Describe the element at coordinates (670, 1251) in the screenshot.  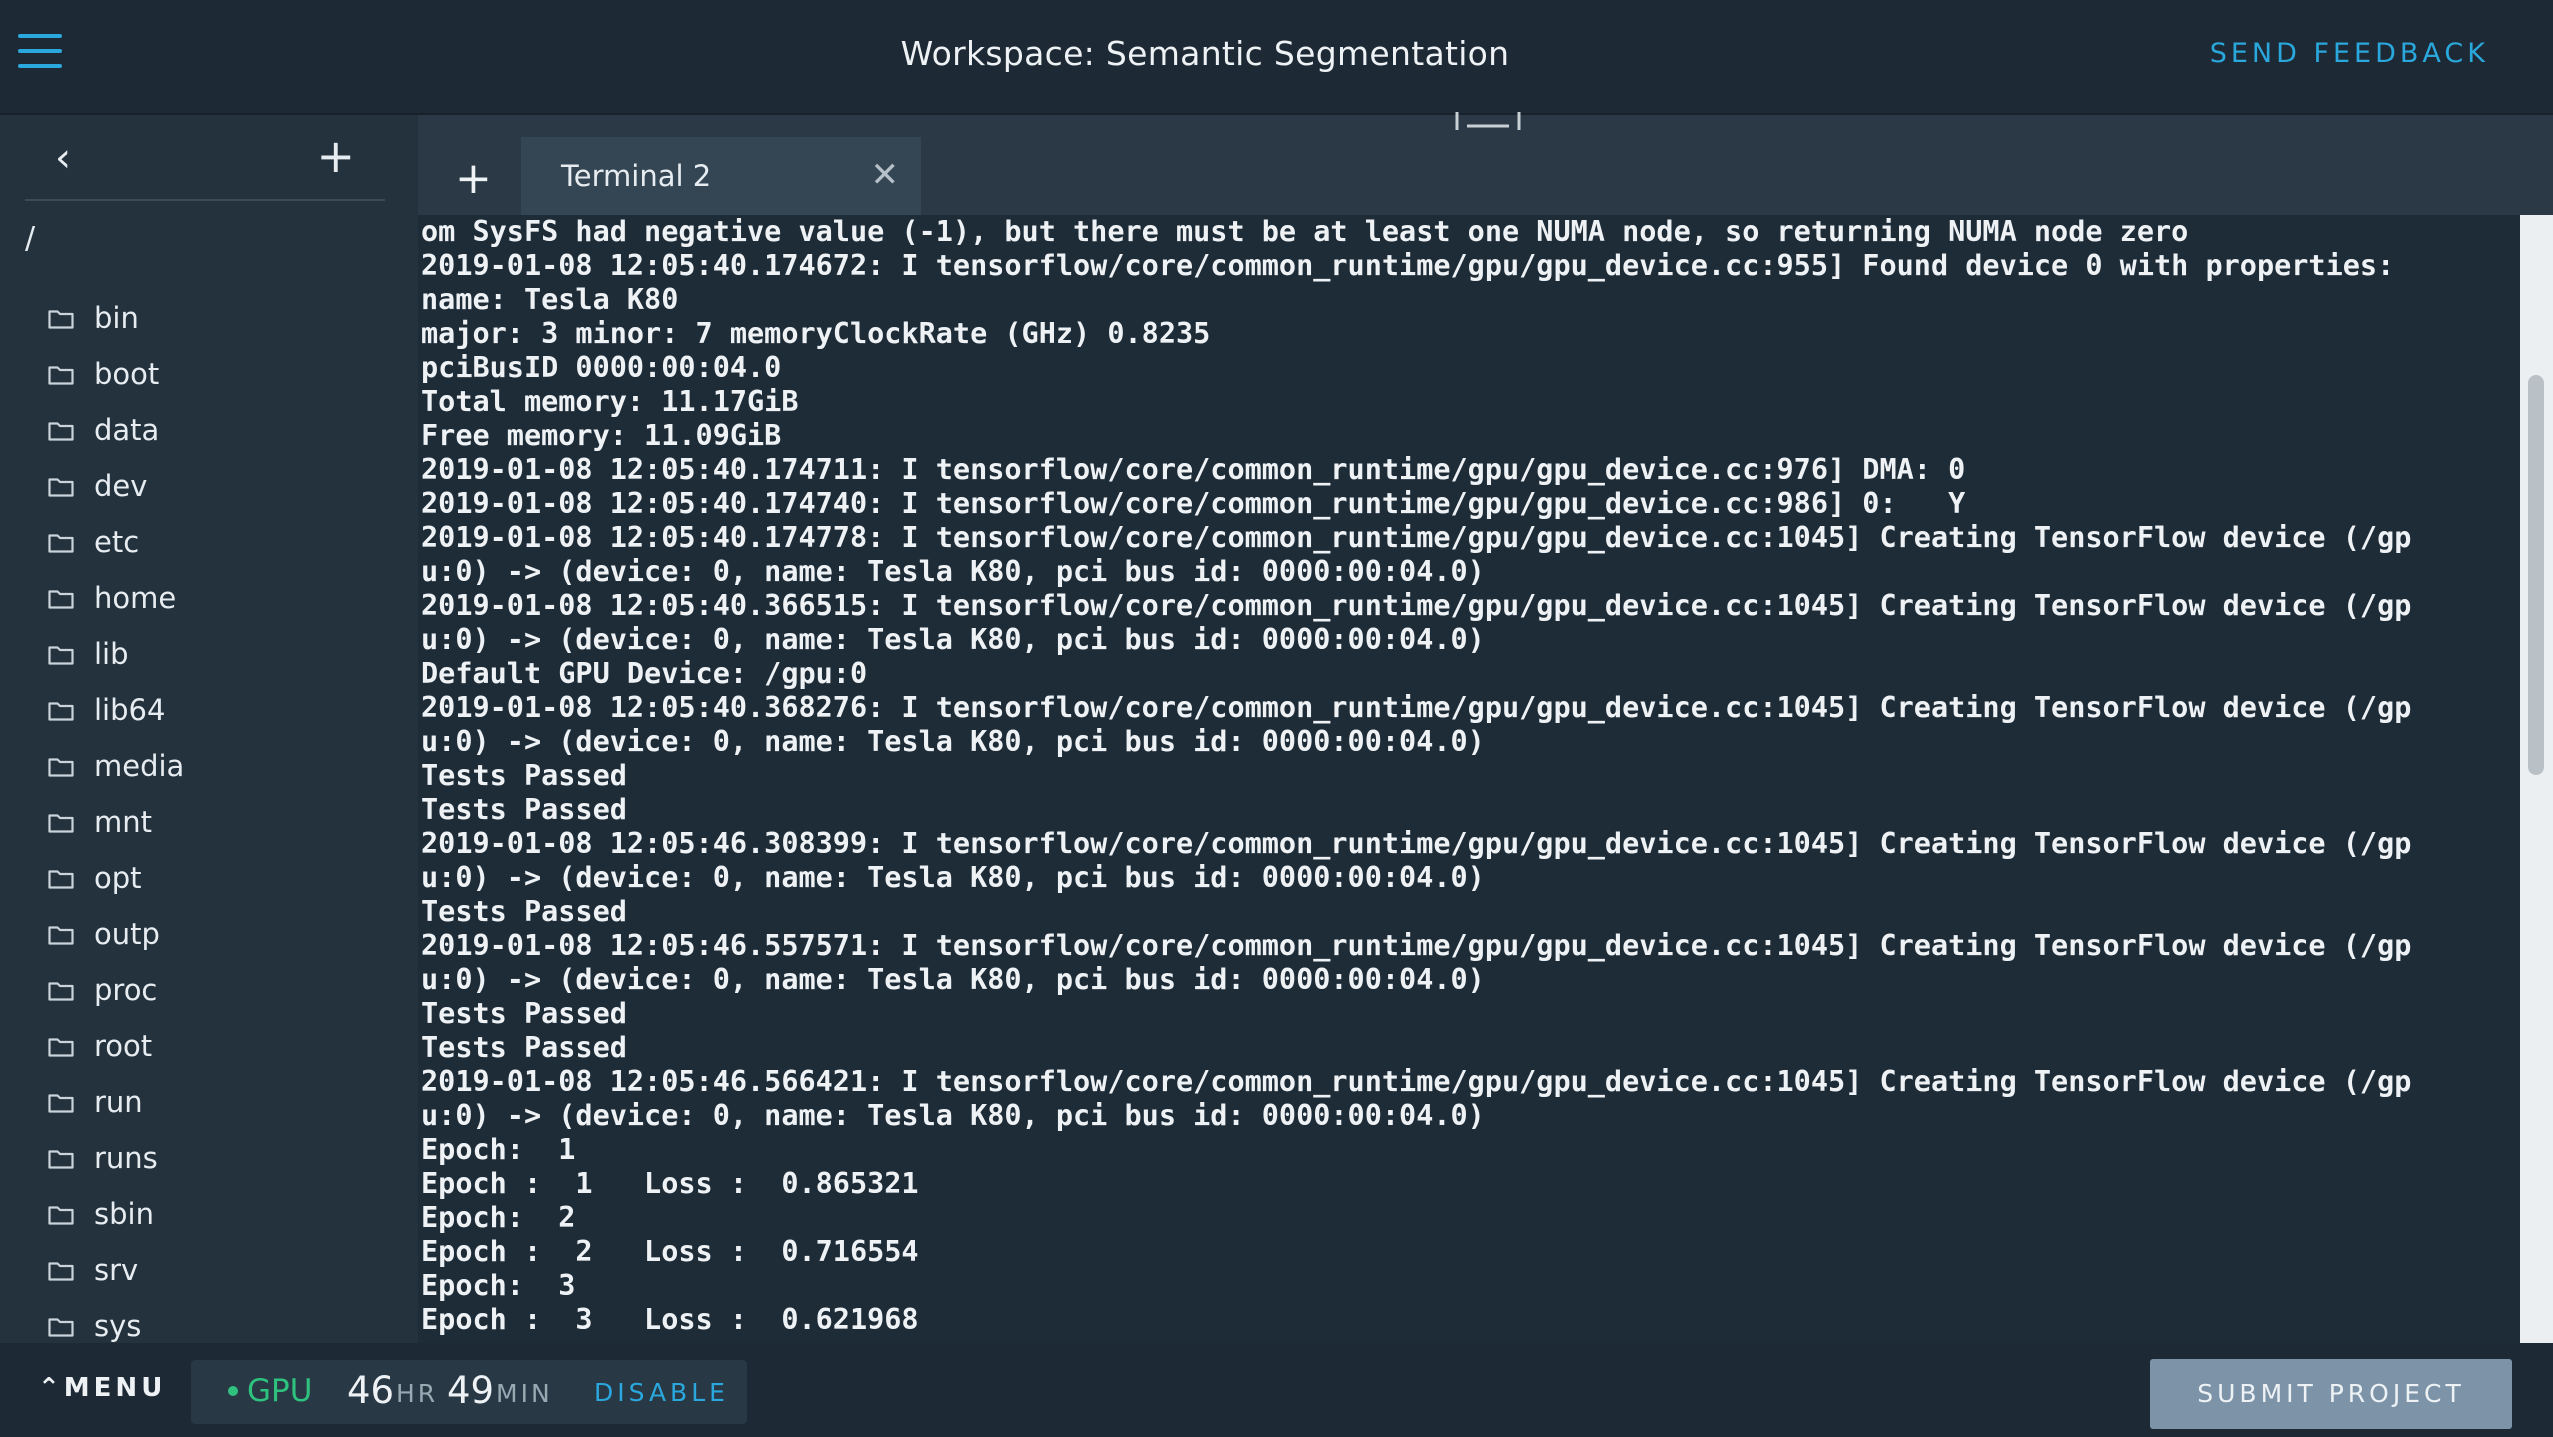
I see `terminal-line: Epoch : 2 Loss : 0.716554` at that location.